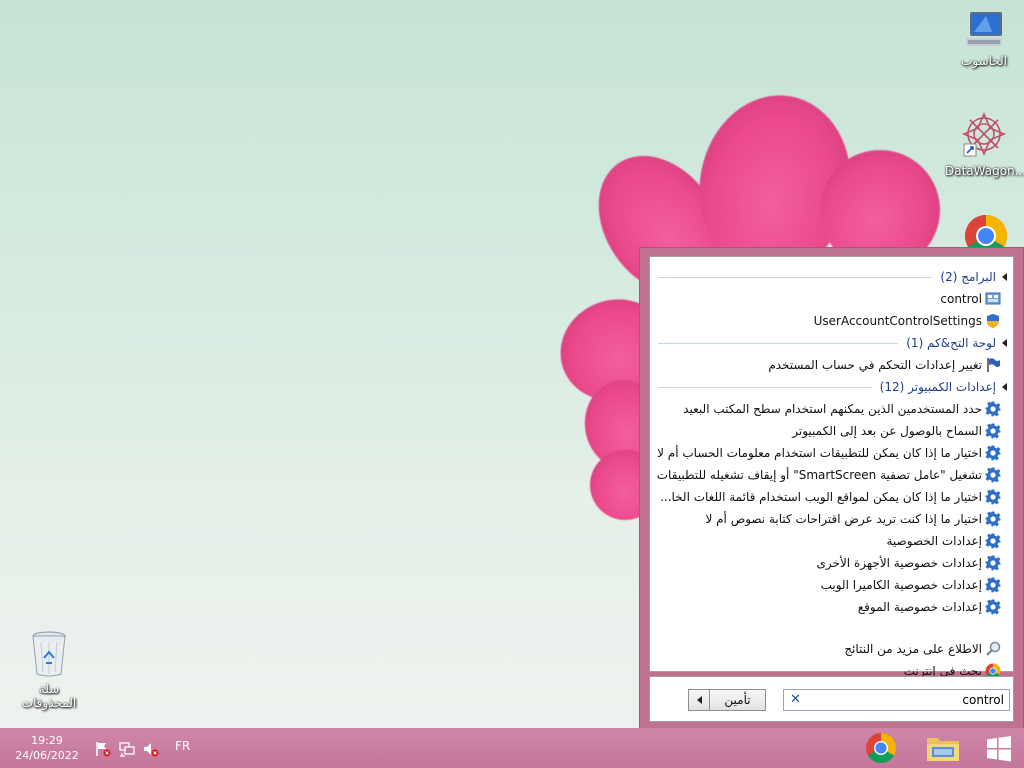 This screenshot has height=768, width=1024. Describe the element at coordinates (937, 387) in the screenshot. I see `group-title: إعدادات الكمبيوتر (12)` at that location.